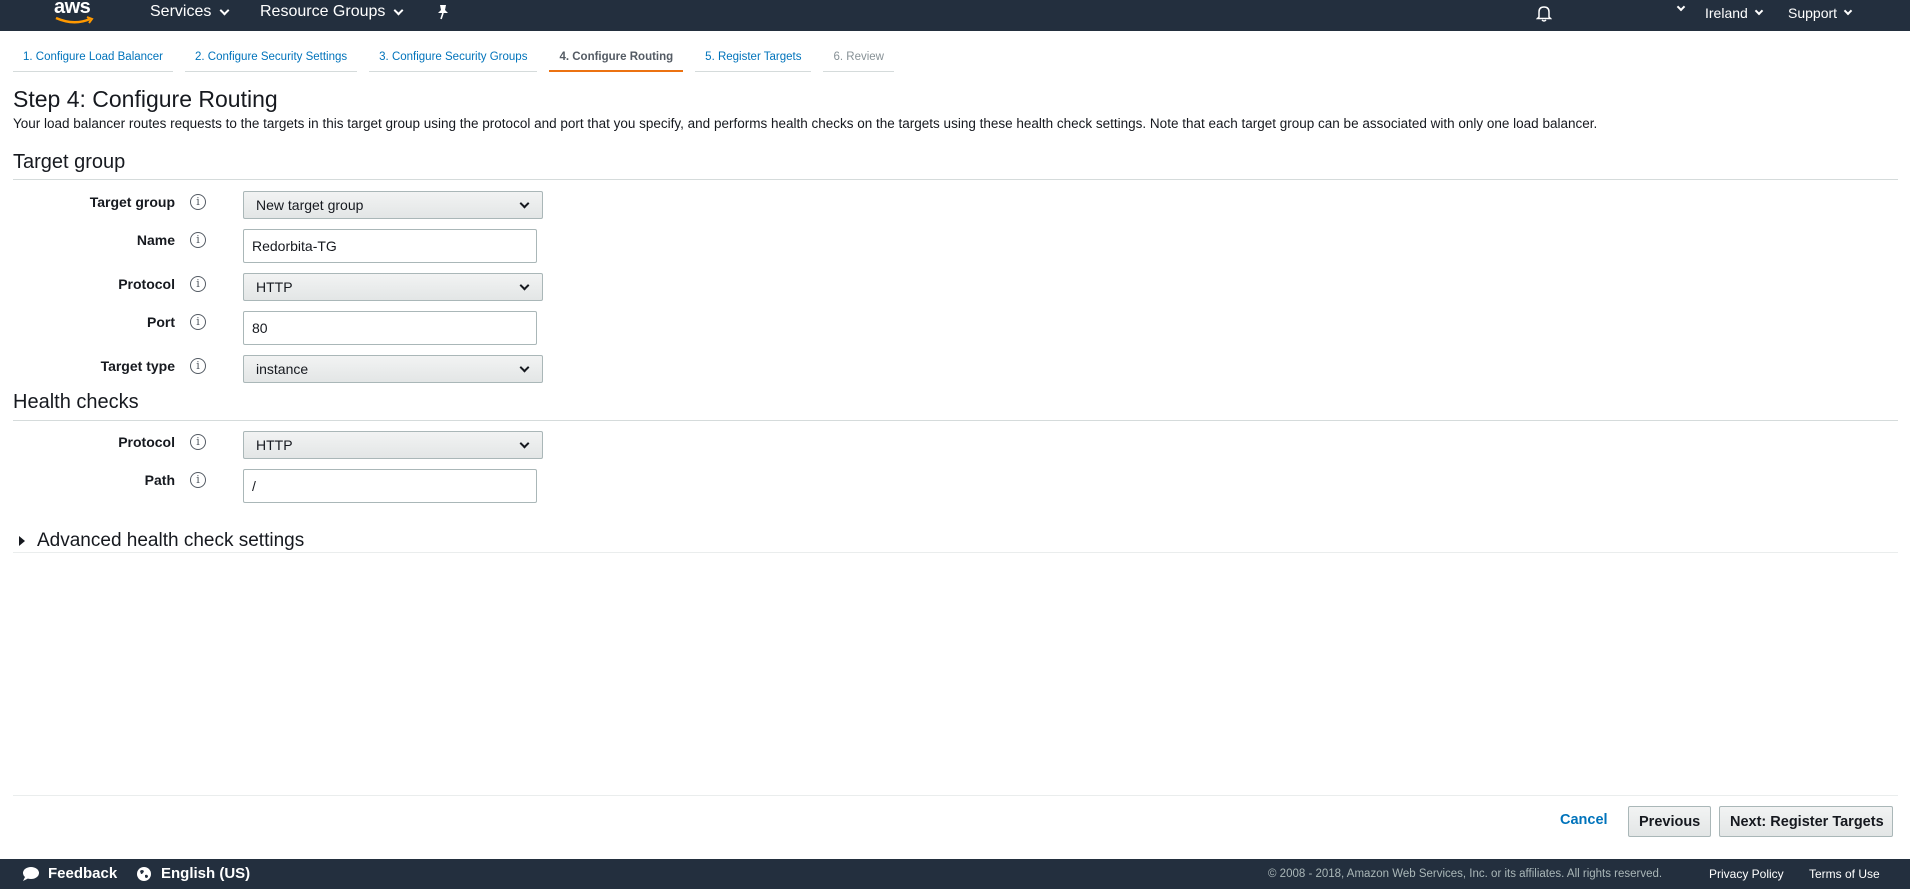  I want to click on tab-configure-routing: 4. Configure Routing, so click(616, 60).